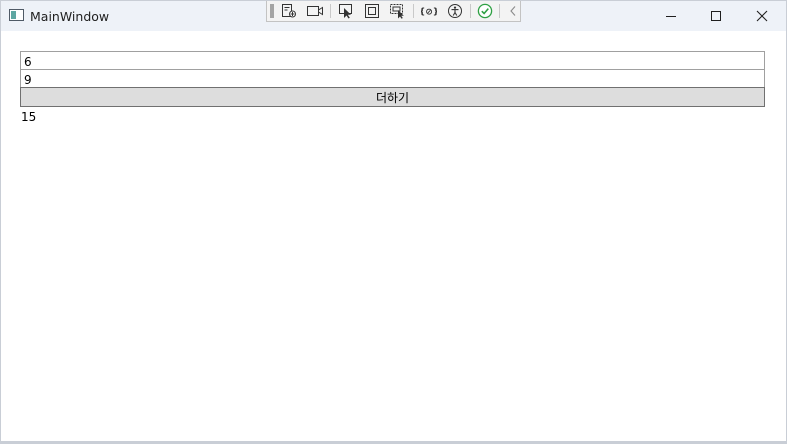 This screenshot has height=444, width=787. I want to click on result-label: 15, so click(29, 117).